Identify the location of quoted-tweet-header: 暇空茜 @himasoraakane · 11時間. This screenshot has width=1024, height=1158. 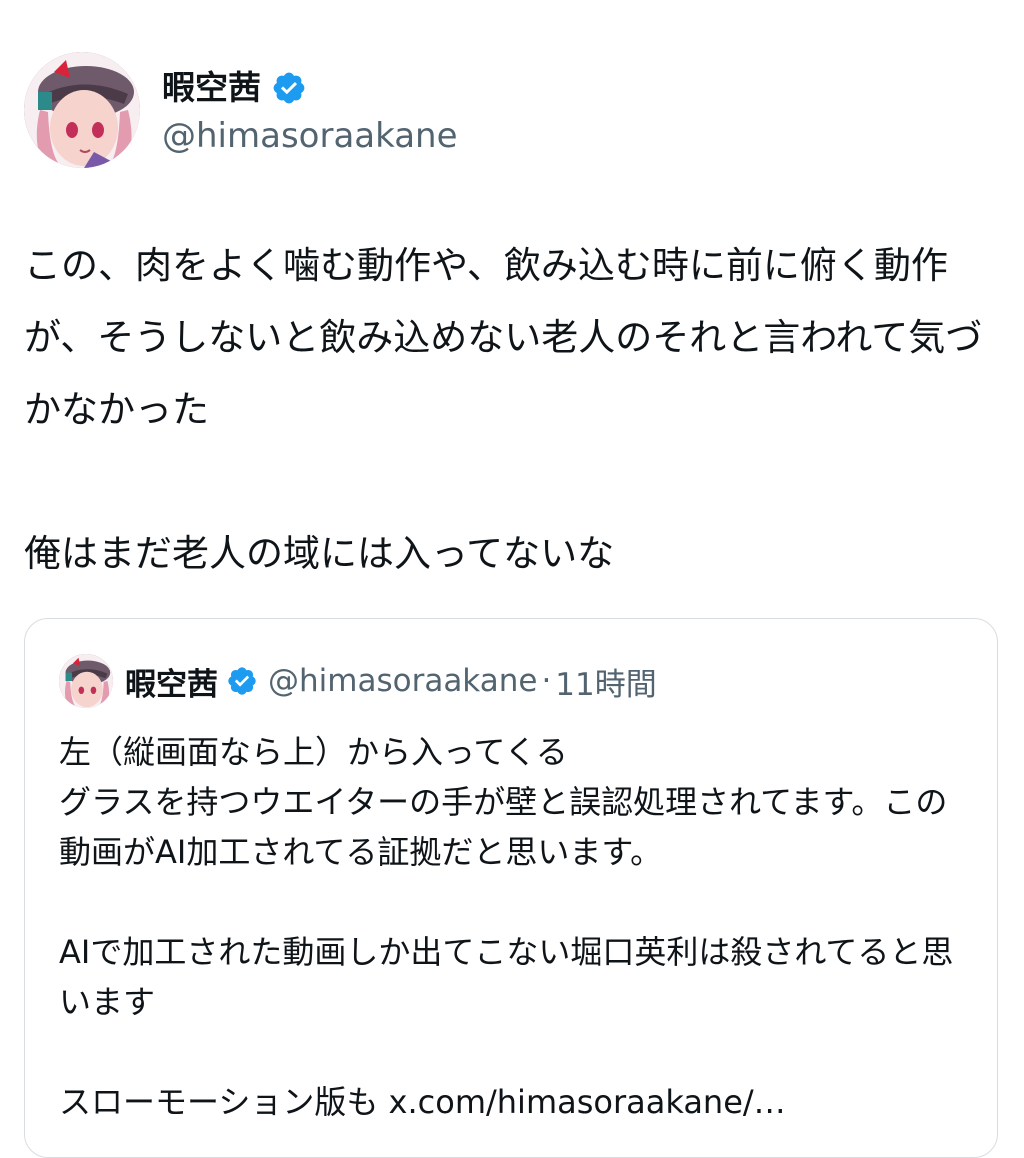
(358, 681).